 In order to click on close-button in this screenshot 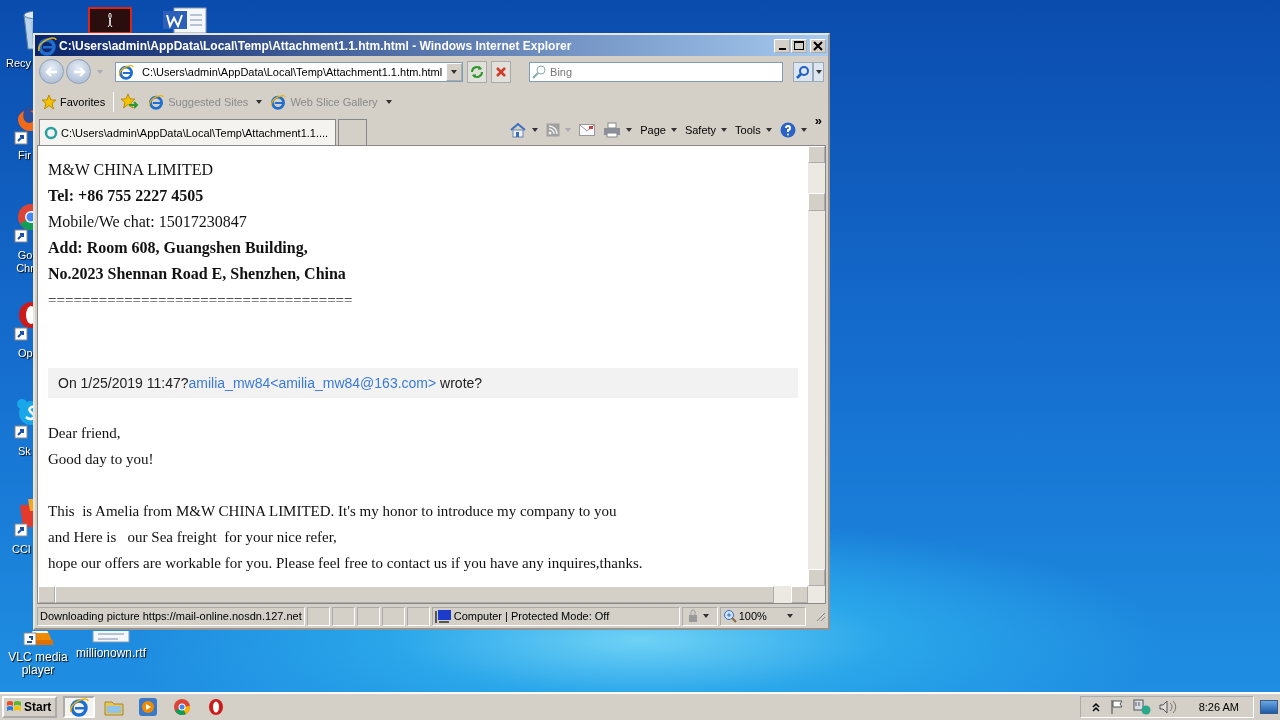, I will do `click(818, 45)`.